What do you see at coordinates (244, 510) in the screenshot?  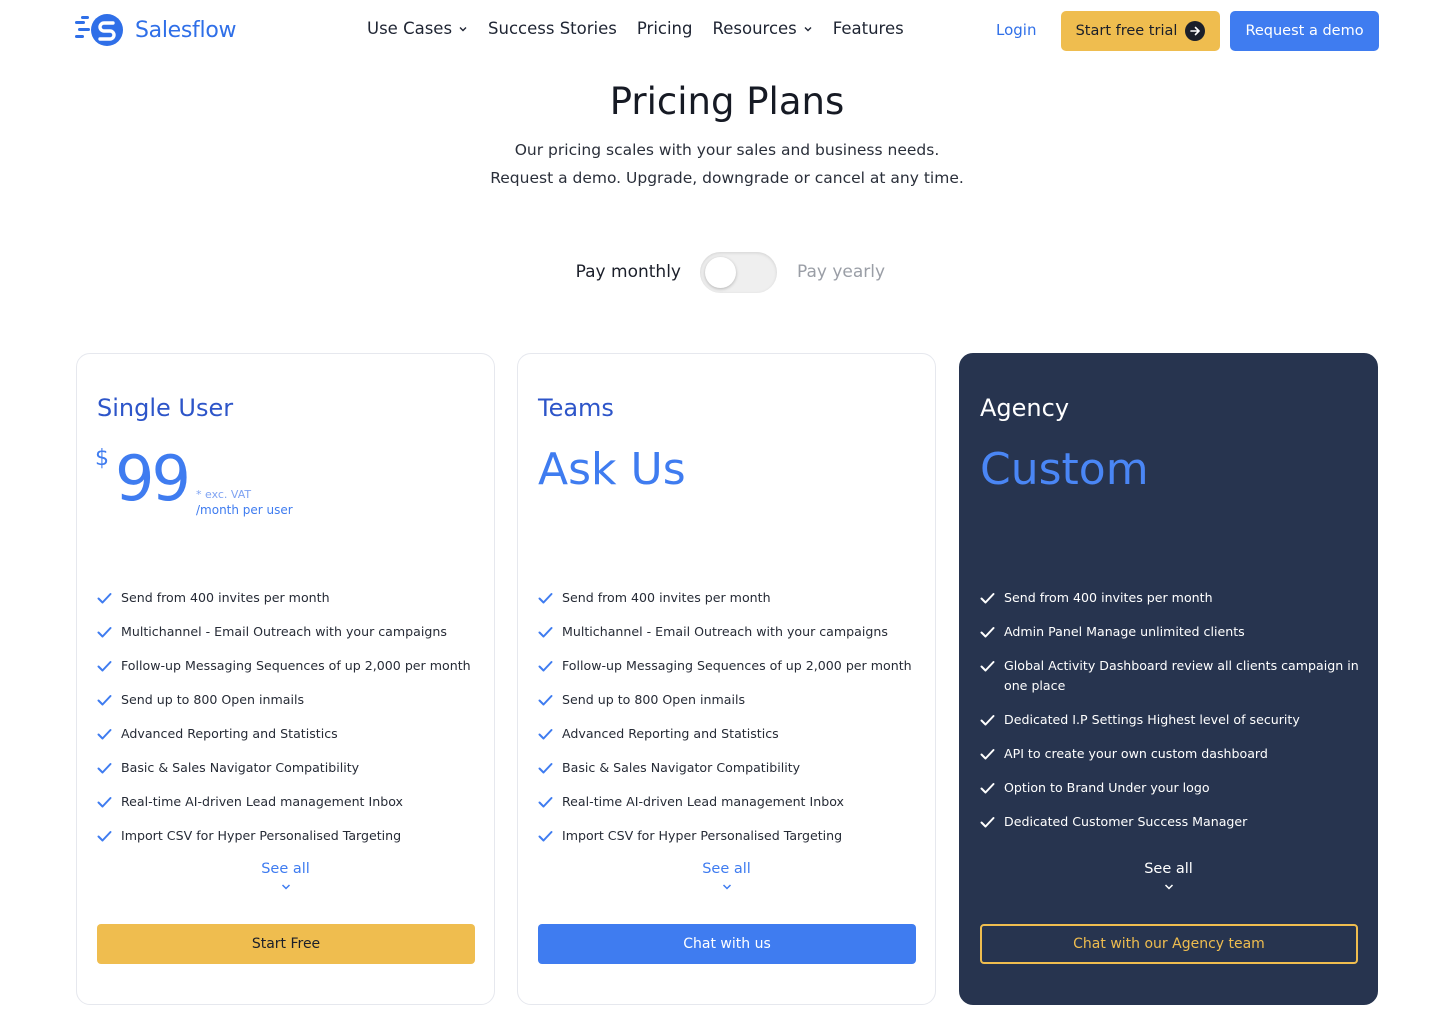 I see `price-period: /month per user` at bounding box center [244, 510].